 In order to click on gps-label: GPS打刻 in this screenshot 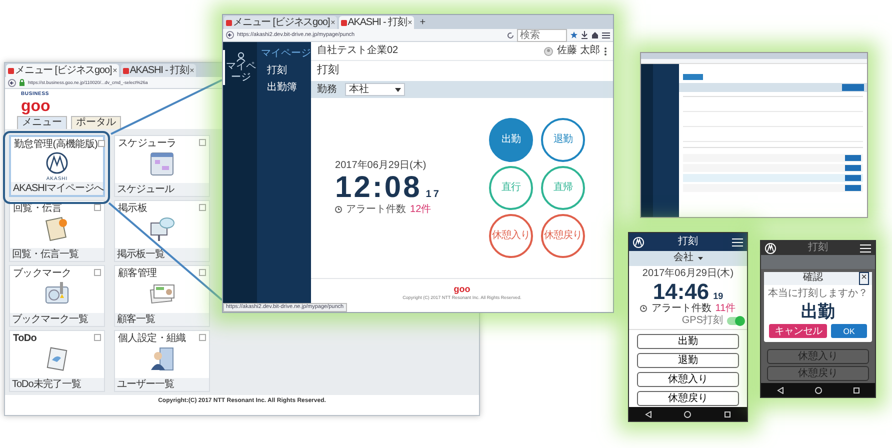, I will do `click(702, 320)`.